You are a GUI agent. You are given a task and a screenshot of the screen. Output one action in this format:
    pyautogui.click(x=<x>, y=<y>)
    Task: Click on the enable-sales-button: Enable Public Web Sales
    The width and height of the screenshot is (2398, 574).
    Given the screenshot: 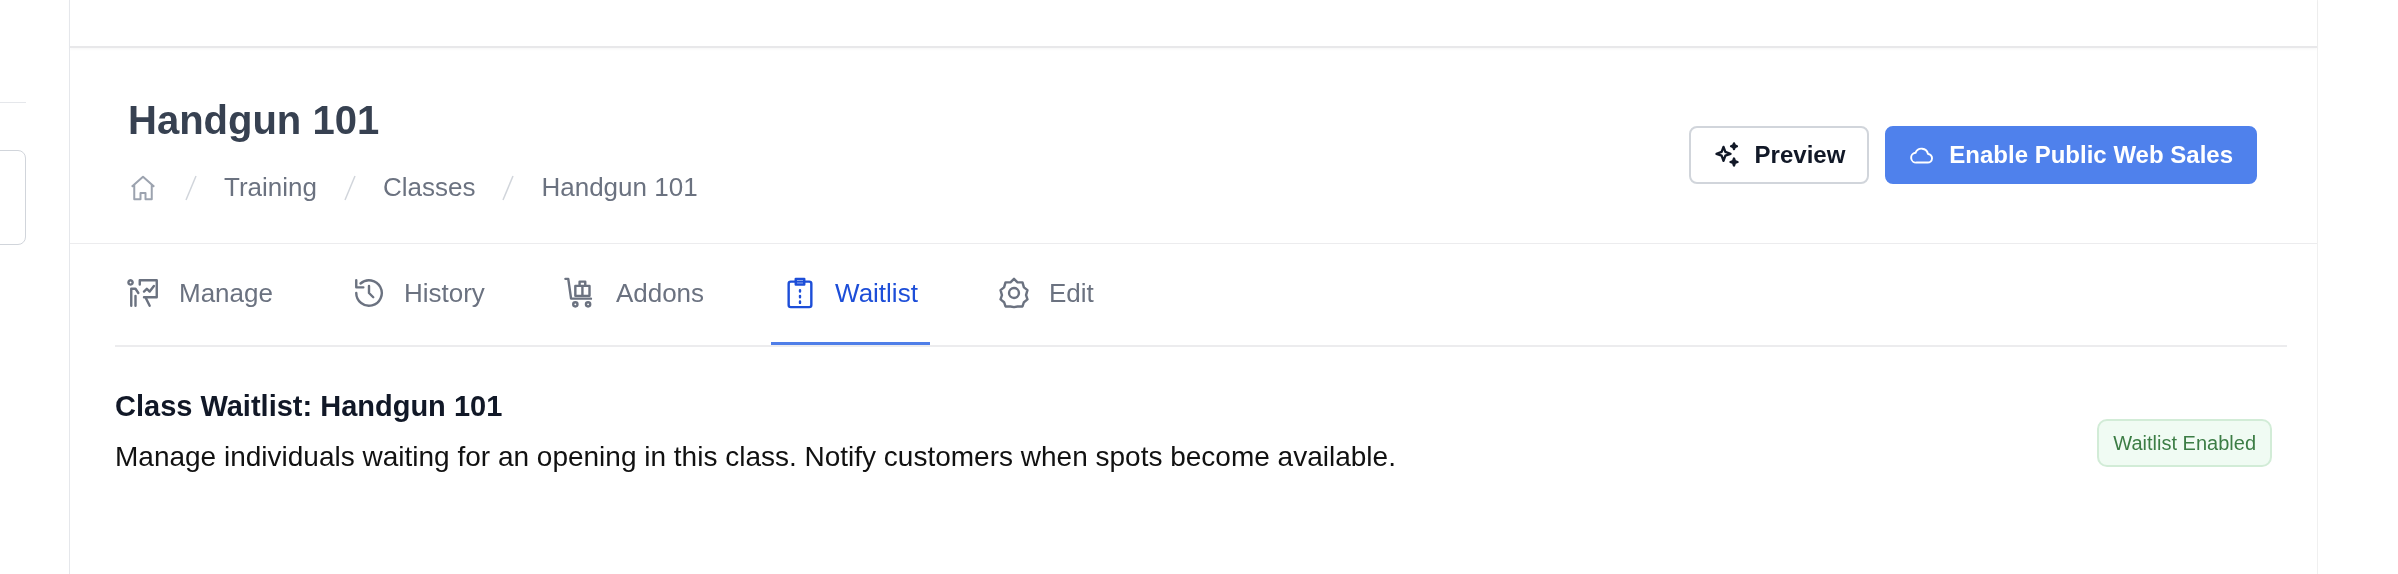 What is the action you would take?
    pyautogui.click(x=2071, y=155)
    